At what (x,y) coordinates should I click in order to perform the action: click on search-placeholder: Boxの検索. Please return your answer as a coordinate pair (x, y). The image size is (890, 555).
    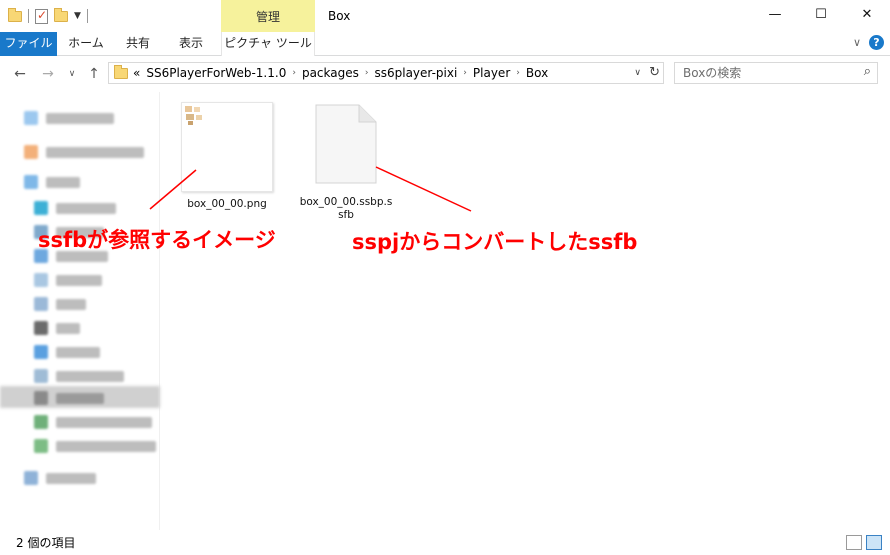
    Looking at the image, I should click on (712, 73).